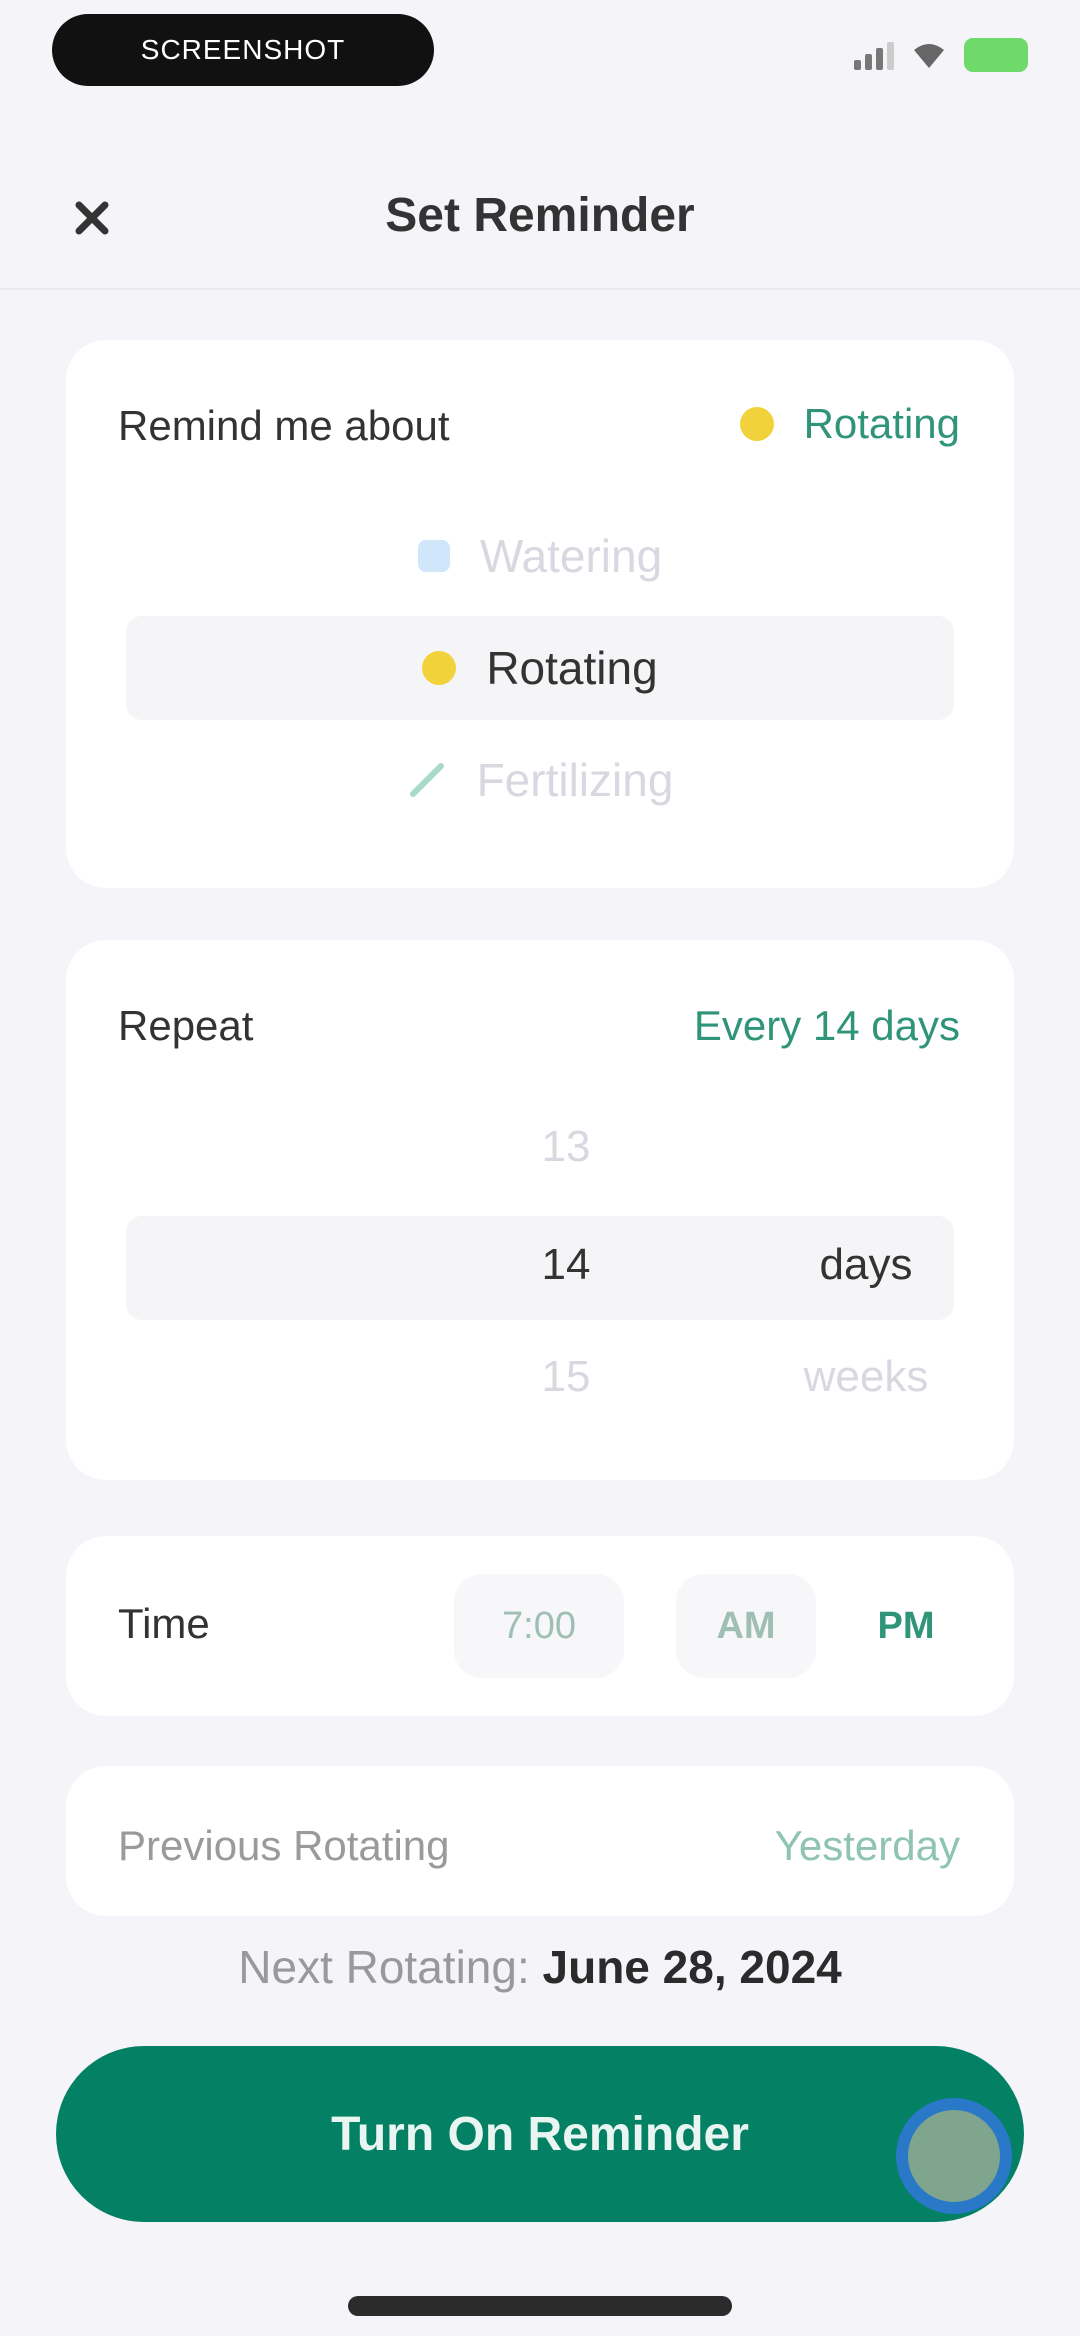  I want to click on signal-icon, so click(874, 55).